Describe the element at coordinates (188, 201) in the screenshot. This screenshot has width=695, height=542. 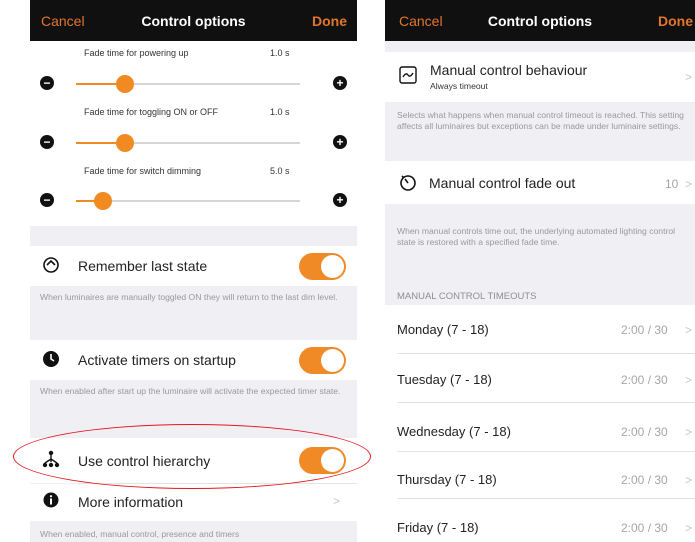
I see `slider-switch-dimming` at that location.